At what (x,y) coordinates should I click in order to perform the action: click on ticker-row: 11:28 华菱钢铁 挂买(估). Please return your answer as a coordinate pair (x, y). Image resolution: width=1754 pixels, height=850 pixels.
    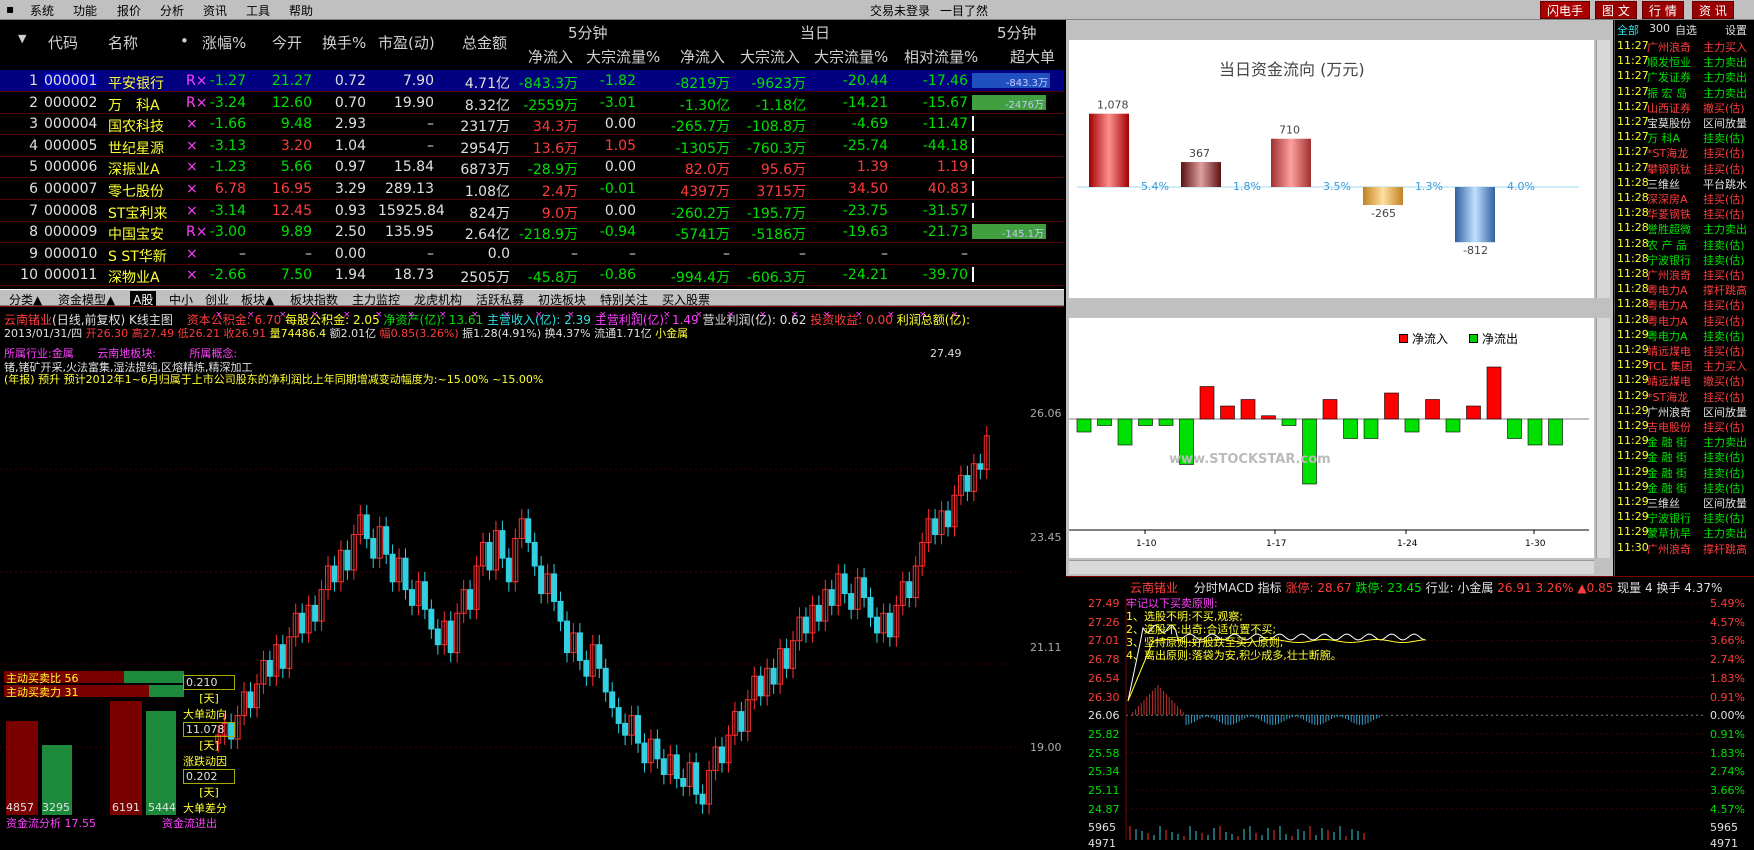
    Looking at the image, I should click on (1684, 213).